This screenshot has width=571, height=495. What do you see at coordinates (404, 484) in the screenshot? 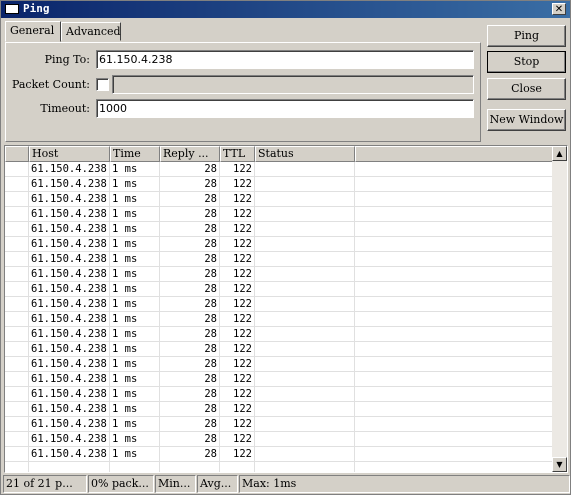
I see `status-max: Max: 1ms` at bounding box center [404, 484].